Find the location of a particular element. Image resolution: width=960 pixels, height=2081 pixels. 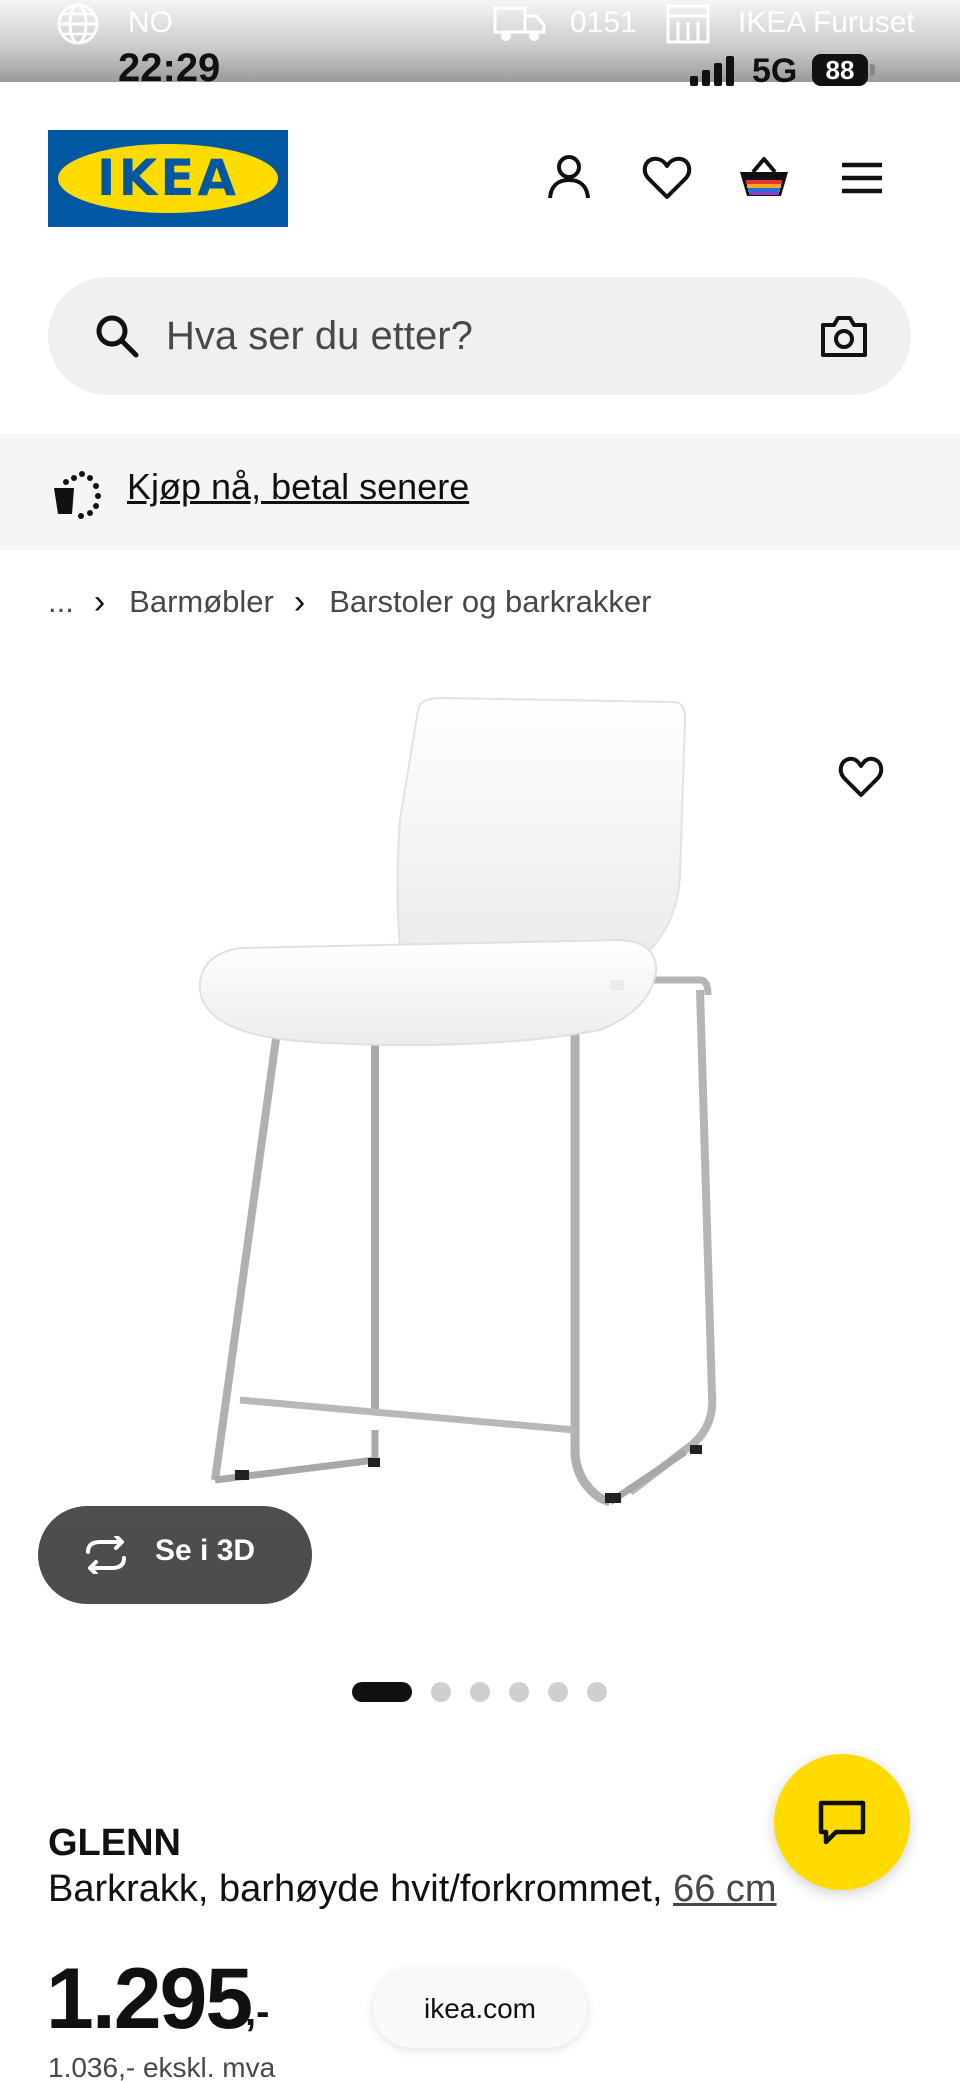

search-bar is located at coordinates (479, 336).